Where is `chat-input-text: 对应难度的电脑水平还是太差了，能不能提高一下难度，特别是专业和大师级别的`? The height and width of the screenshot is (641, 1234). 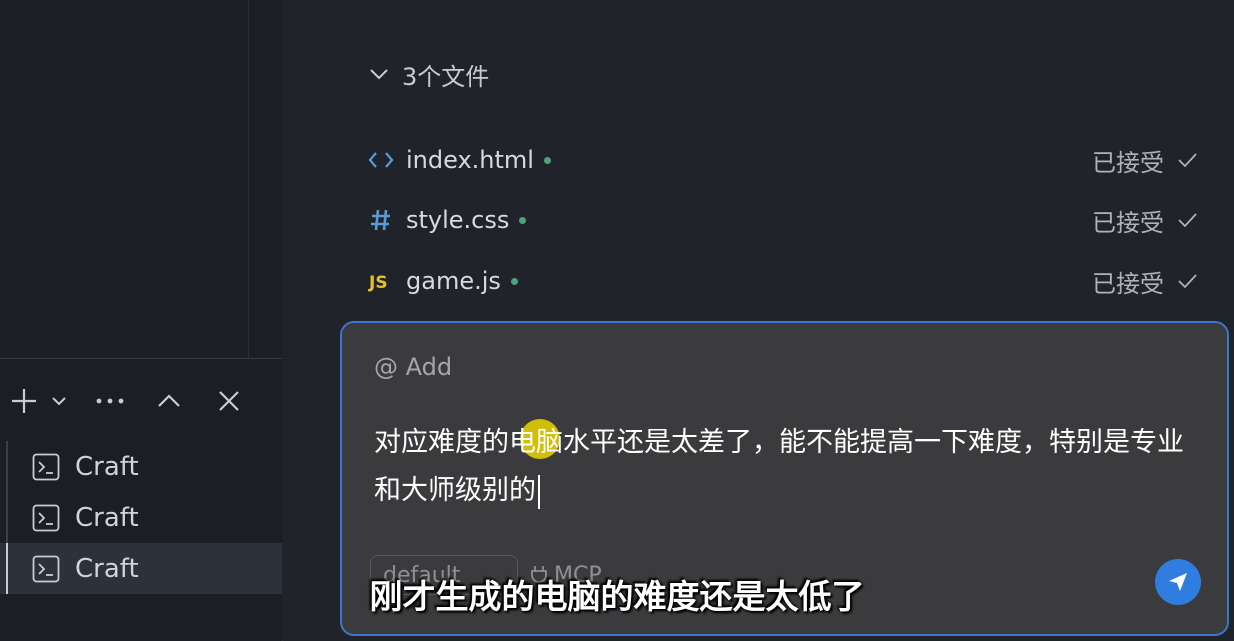 chat-input-text: 对应难度的电脑水平还是太差了，能不能提高一下难度，特别是专业和大师级别的 is located at coordinates (779, 466).